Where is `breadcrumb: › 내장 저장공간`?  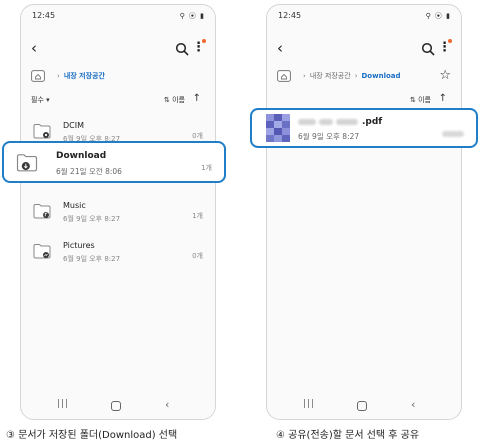
breadcrumb: › 내장 저장공간 is located at coordinates (118, 76).